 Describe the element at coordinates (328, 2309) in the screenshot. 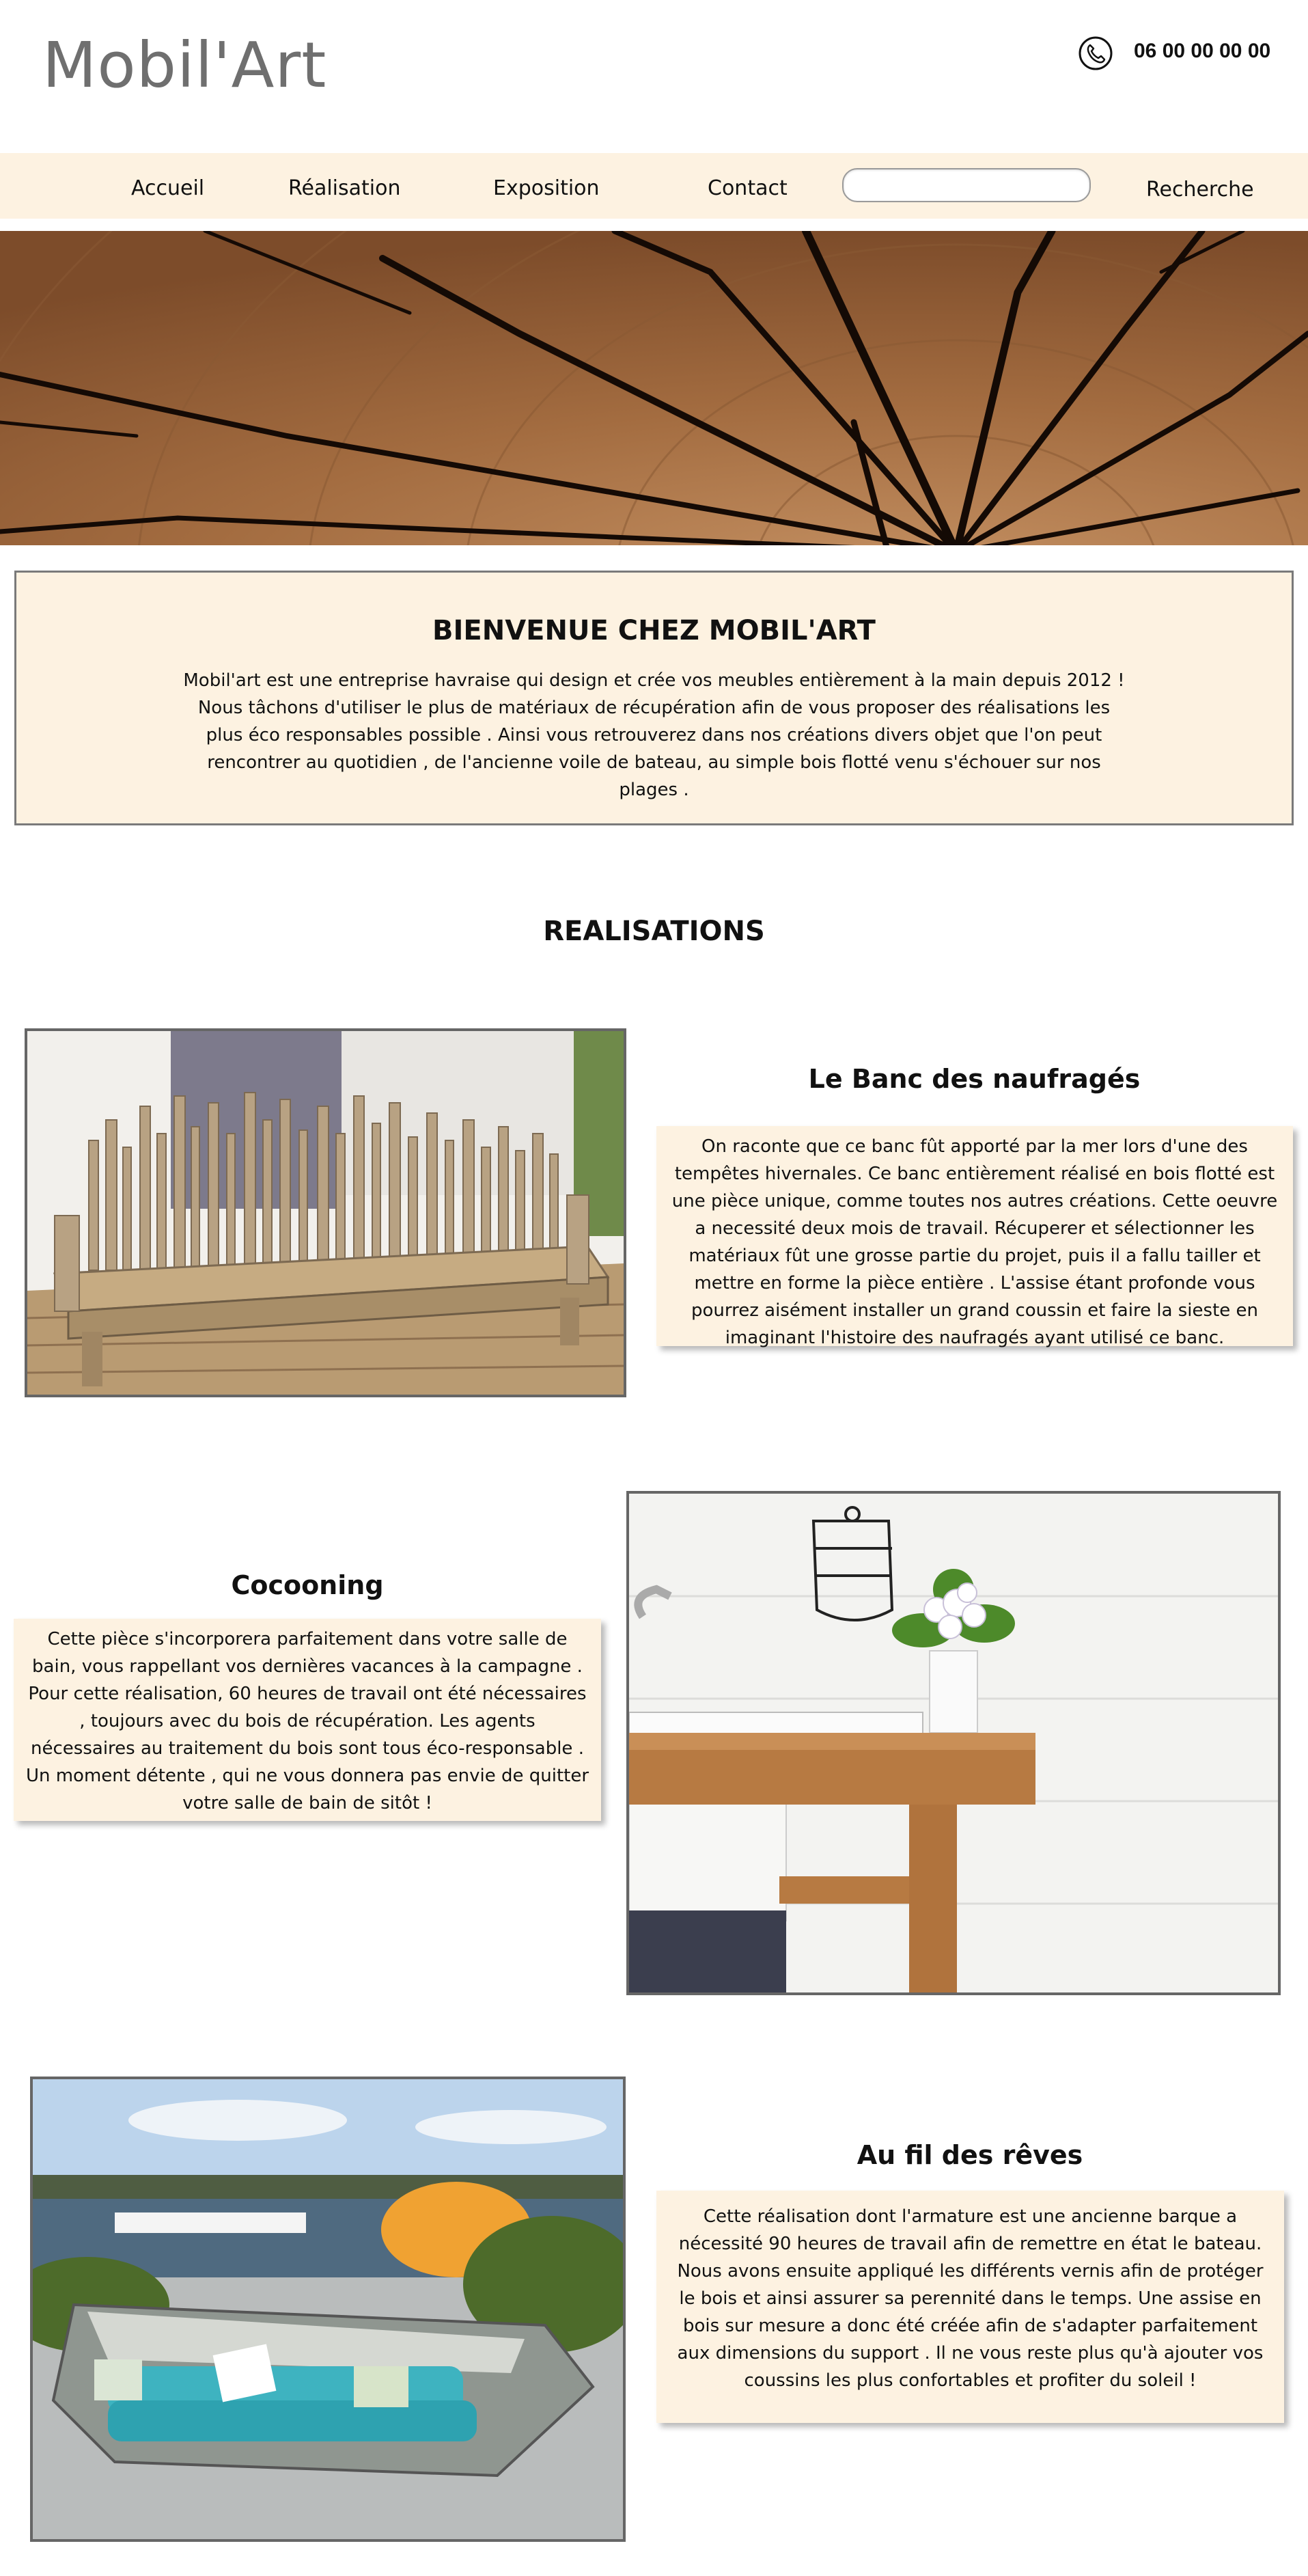

I see `boat-sofa-photo` at that location.